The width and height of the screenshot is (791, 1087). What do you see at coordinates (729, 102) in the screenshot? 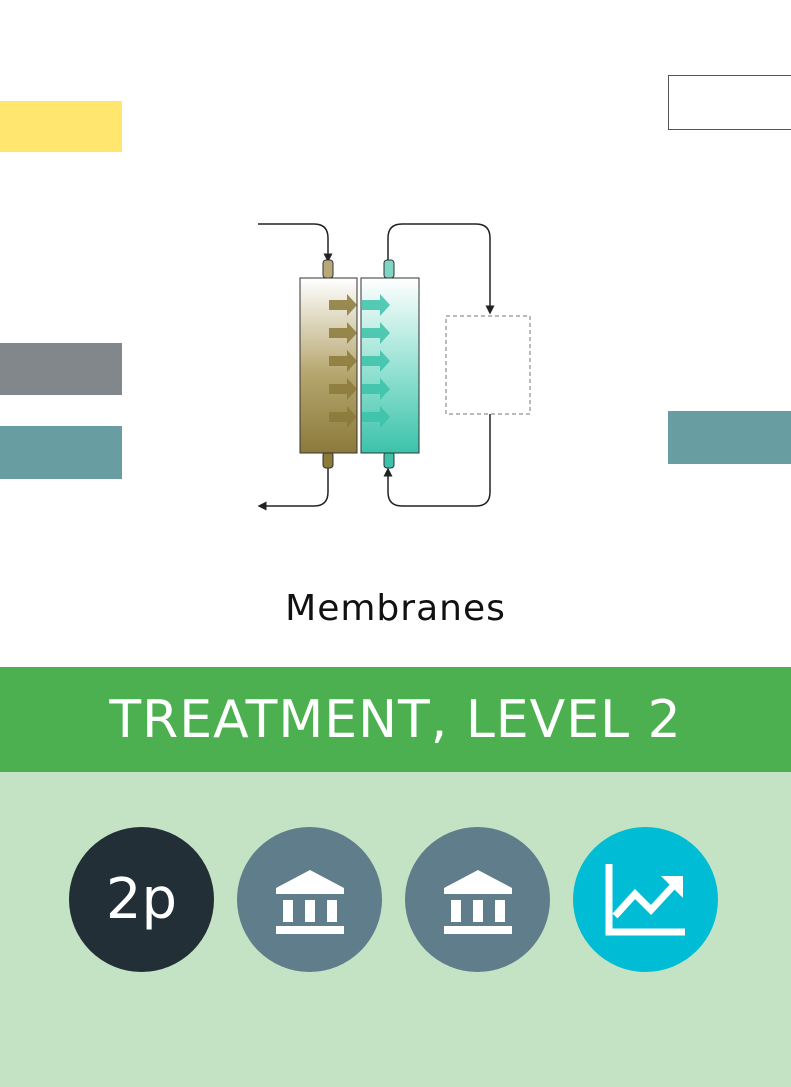
I see `outline-edge-tab` at bounding box center [729, 102].